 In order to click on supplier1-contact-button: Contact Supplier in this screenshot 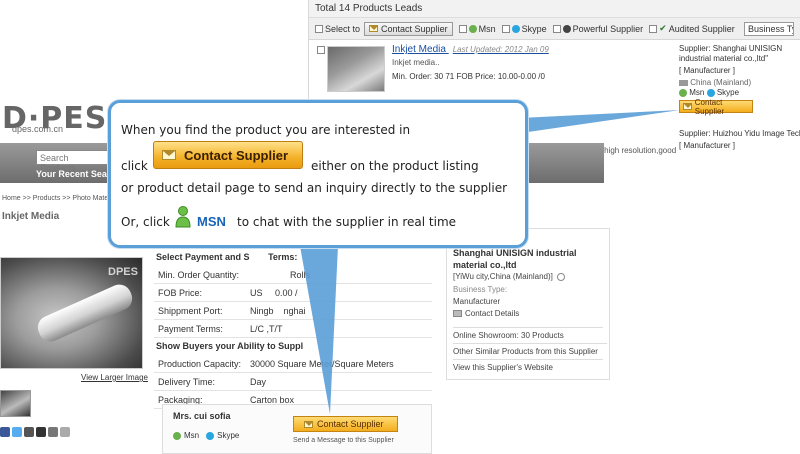, I will do `click(716, 106)`.